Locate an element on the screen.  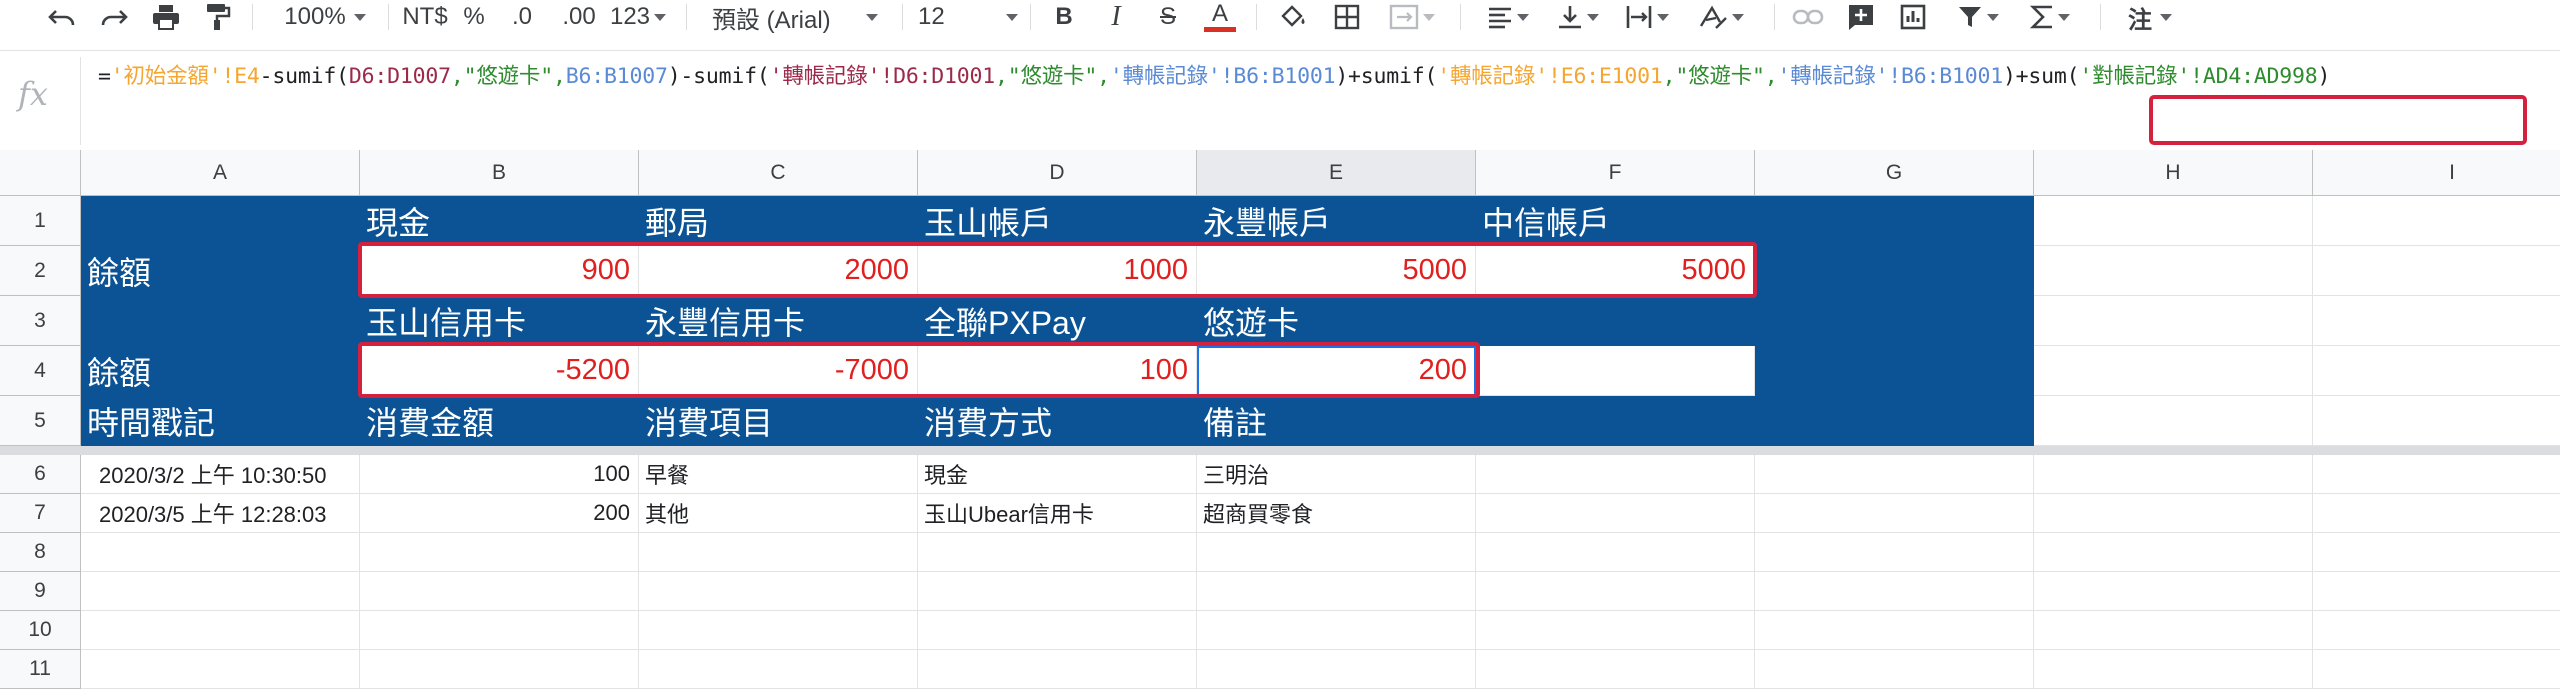
cell-f8 is located at coordinates (1615, 552).